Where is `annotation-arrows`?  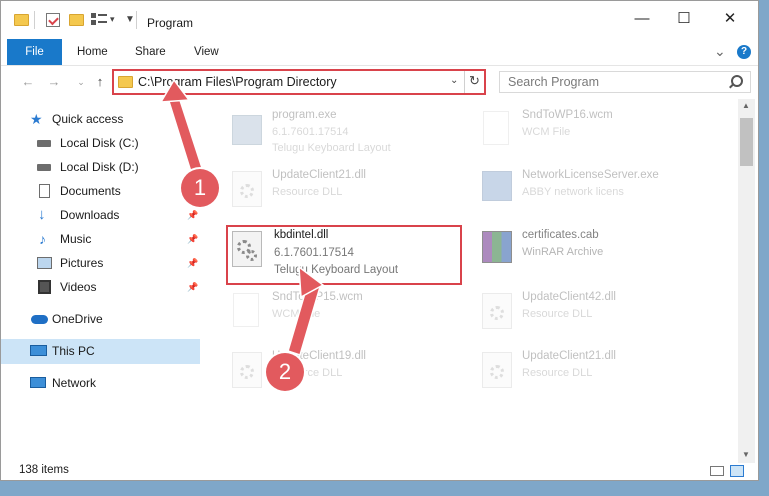 annotation-arrows is located at coordinates (242, 217).